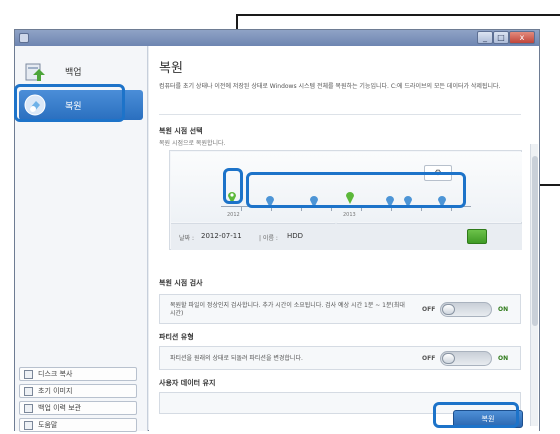 Image resolution: width=560 pixels, height=434 pixels. What do you see at coordinates (522, 37) in the screenshot?
I see `close-button: x` at bounding box center [522, 37].